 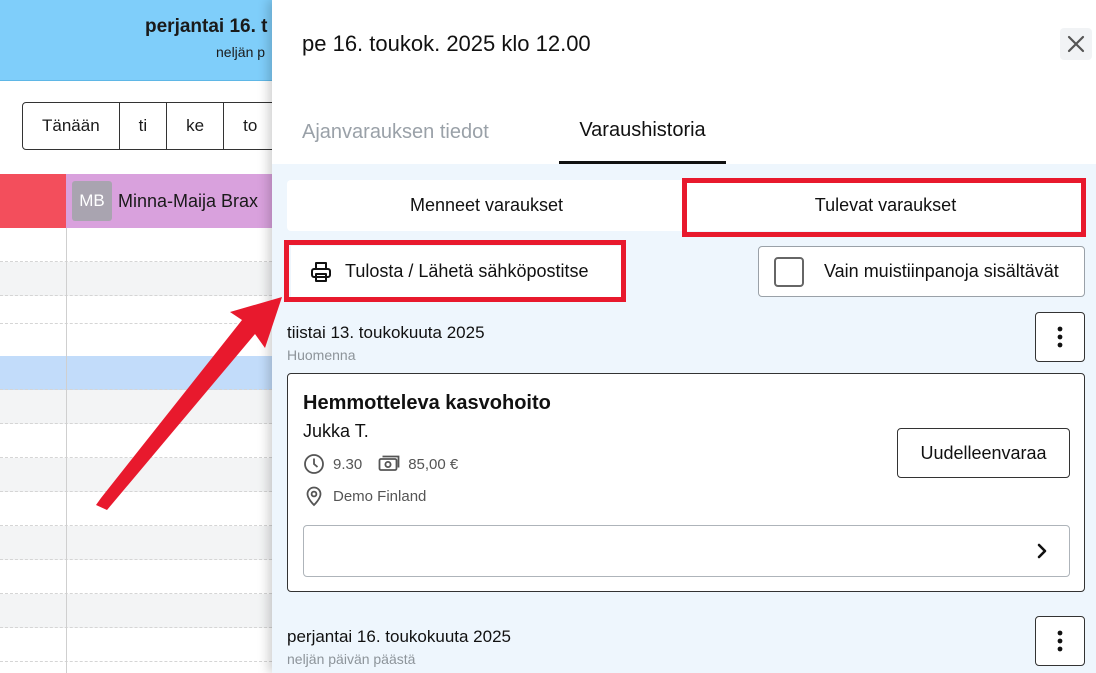 I want to click on rebook-button: Uudelleenvaraa, so click(x=983, y=453).